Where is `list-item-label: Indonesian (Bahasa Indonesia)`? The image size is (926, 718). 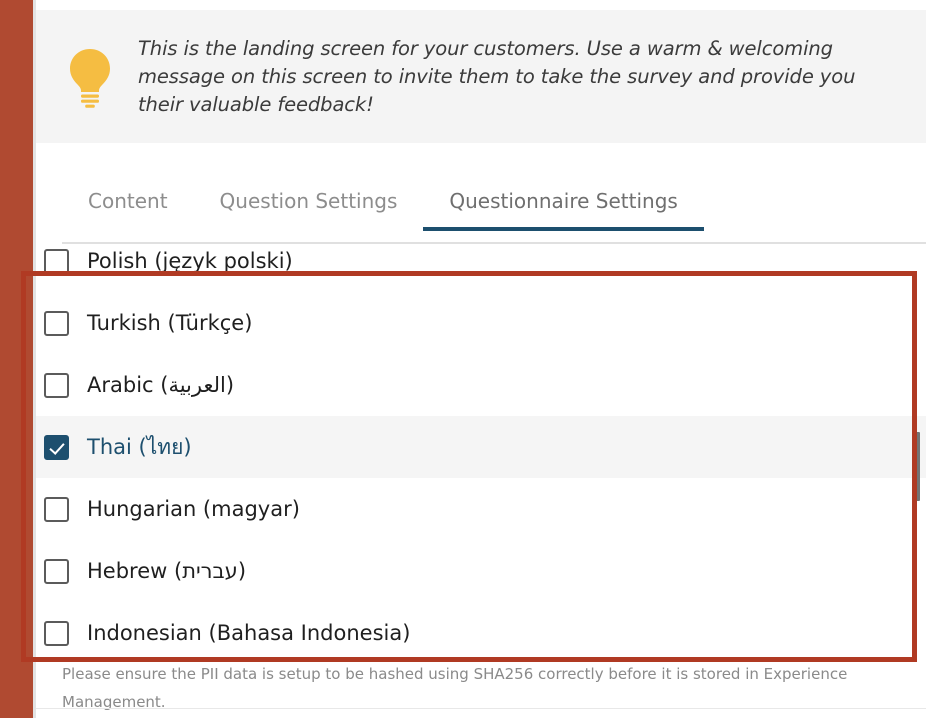 list-item-label: Indonesian (Bahasa Indonesia) is located at coordinates (249, 633).